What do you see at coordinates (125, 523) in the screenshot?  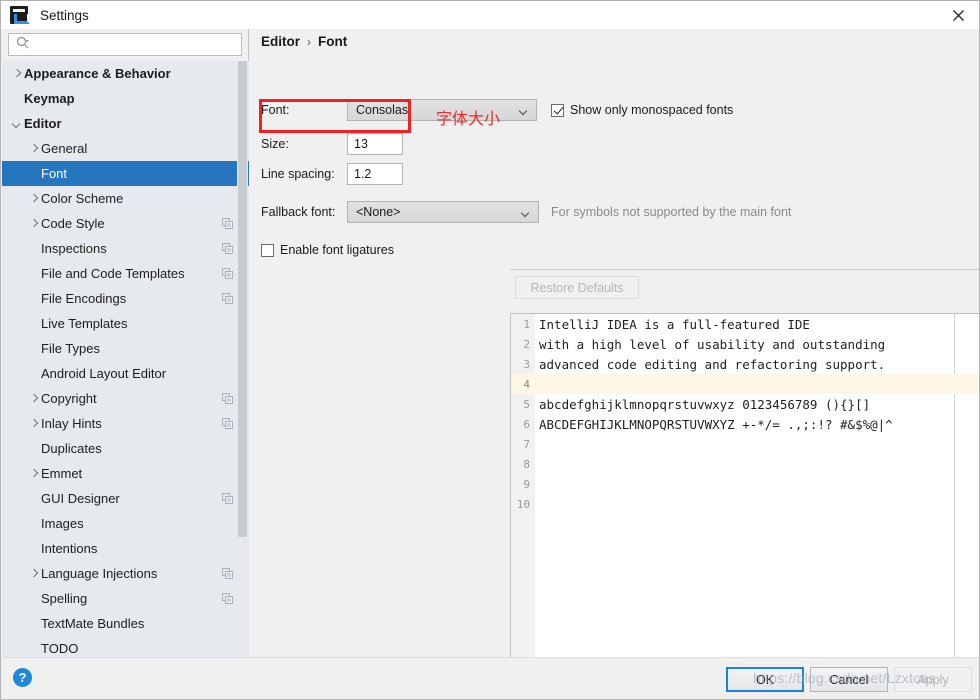 I see `sidebar-item-images: Images` at bounding box center [125, 523].